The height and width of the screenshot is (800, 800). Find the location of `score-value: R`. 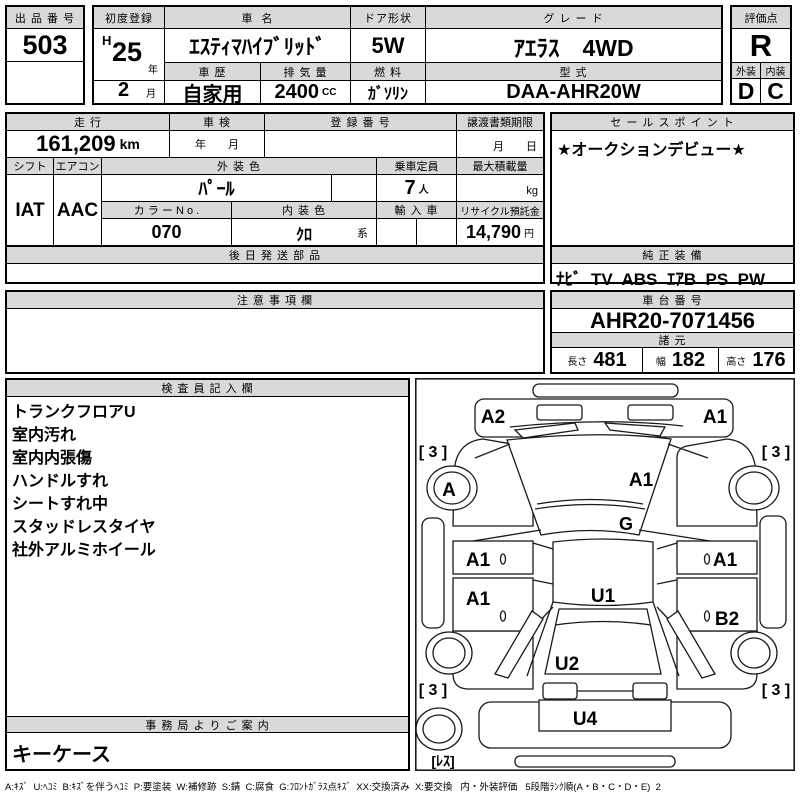

score-value: R is located at coordinates (761, 45).